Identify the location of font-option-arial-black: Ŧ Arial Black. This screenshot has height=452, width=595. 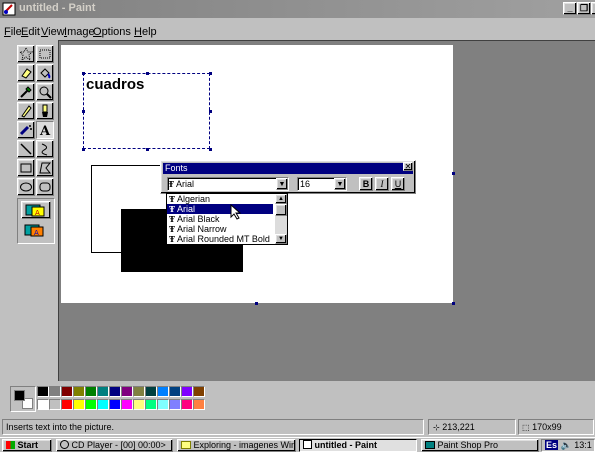
(220, 219).